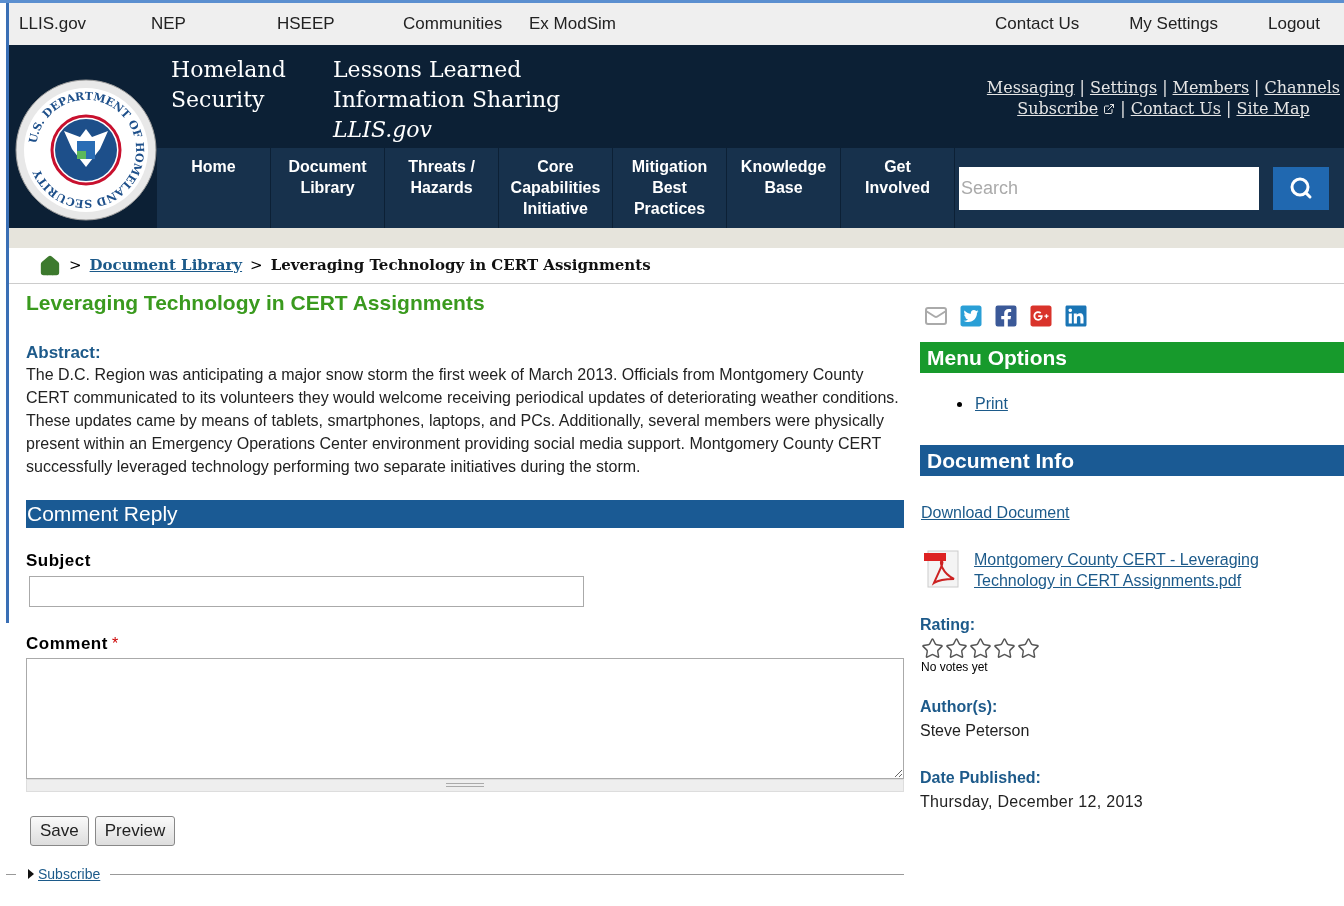  I want to click on top-link: Ex ModSim, so click(582, 24).